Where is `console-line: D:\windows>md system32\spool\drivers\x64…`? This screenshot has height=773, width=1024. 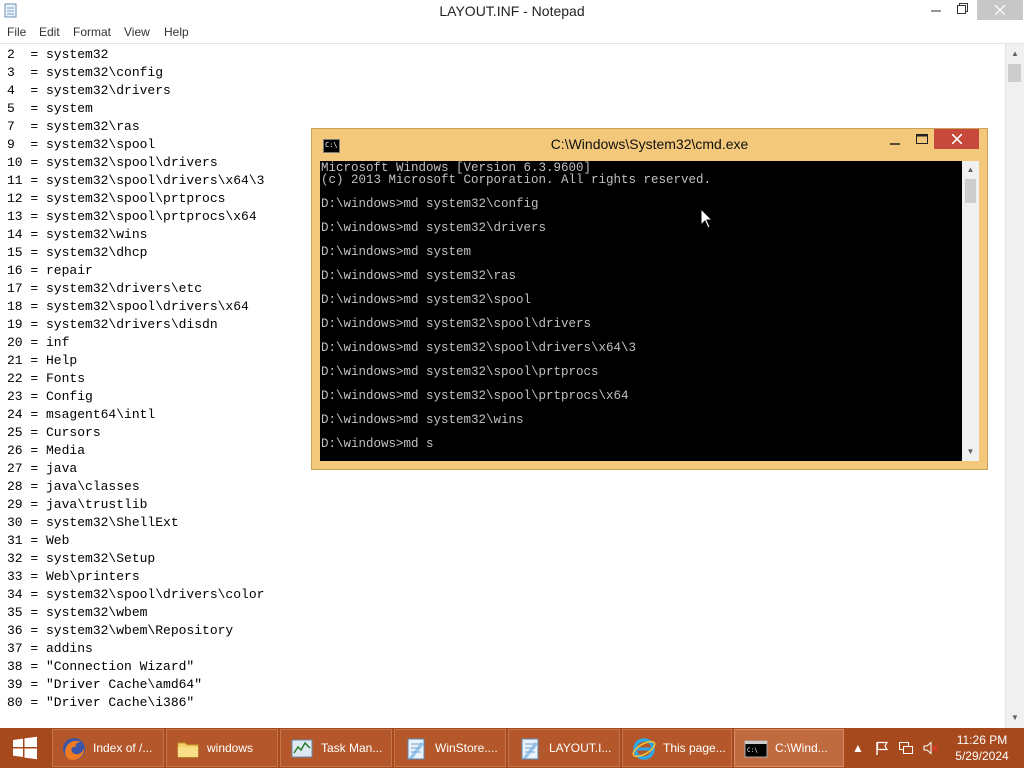
console-line: D:\windows>md system32\spool\drivers\x64… is located at coordinates (479, 348).